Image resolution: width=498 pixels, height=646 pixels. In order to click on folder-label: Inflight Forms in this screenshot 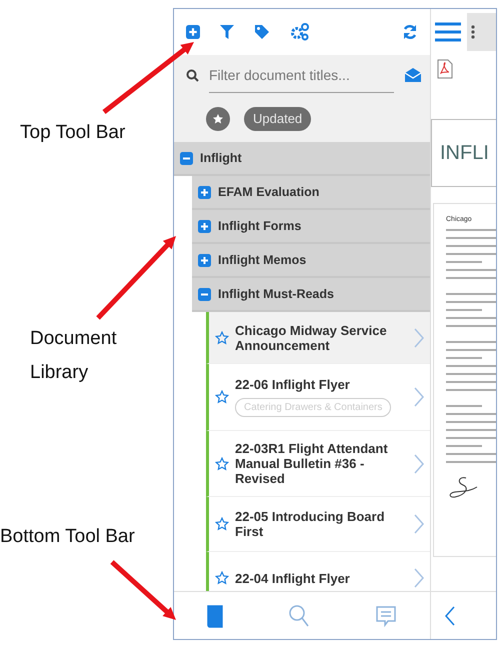, I will do `click(260, 226)`.